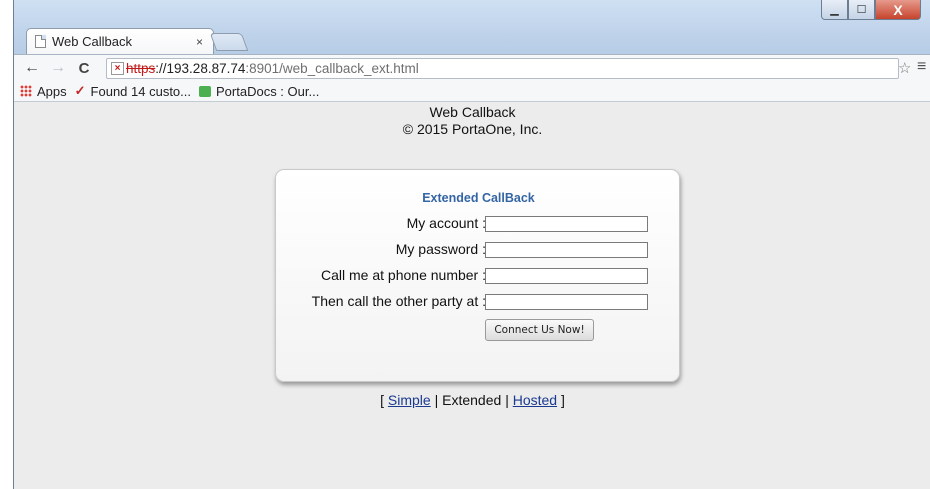 The image size is (930, 489). Describe the element at coordinates (229, 42) in the screenshot. I see `new-tab-button` at that location.